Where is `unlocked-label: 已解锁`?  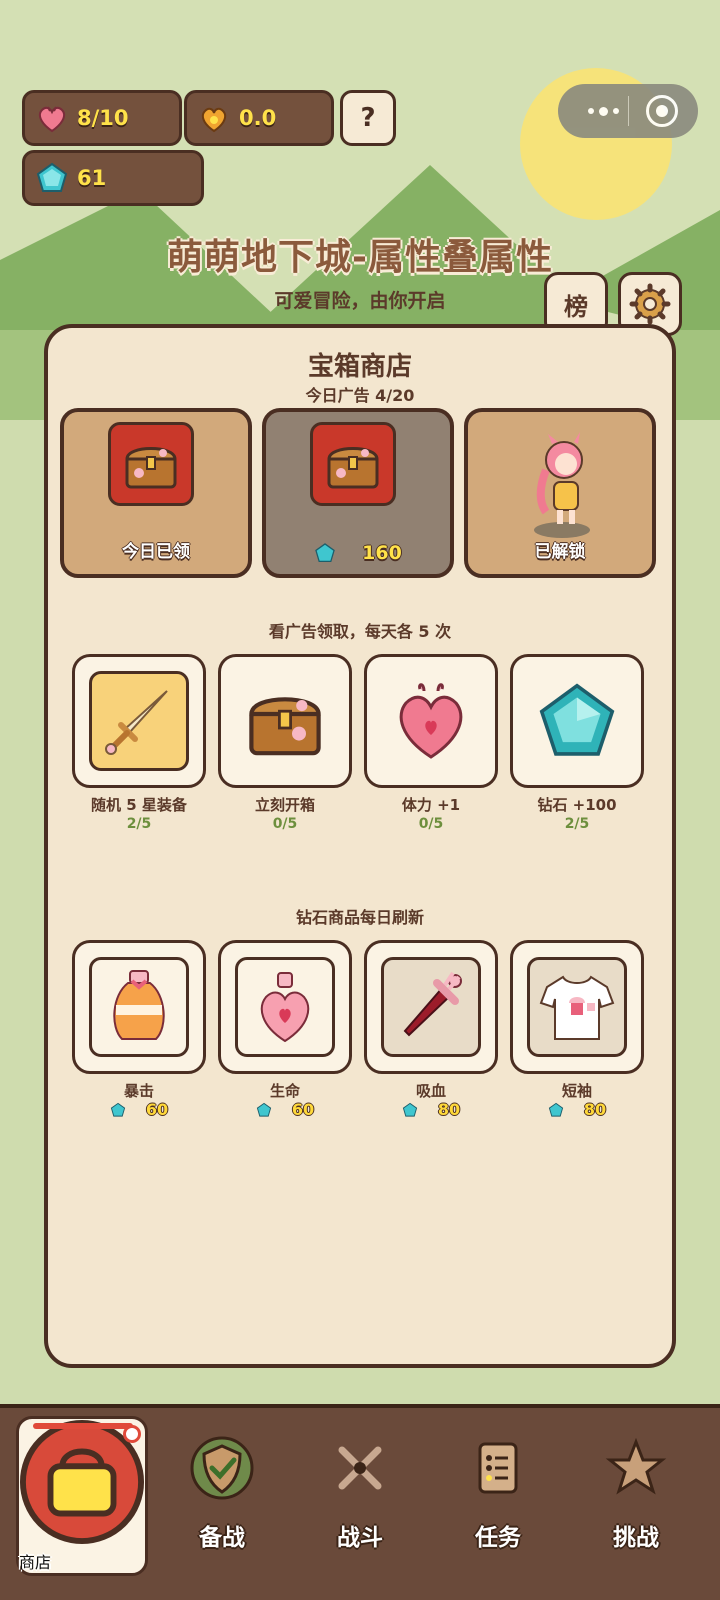 unlocked-label: 已解锁 is located at coordinates (560, 552).